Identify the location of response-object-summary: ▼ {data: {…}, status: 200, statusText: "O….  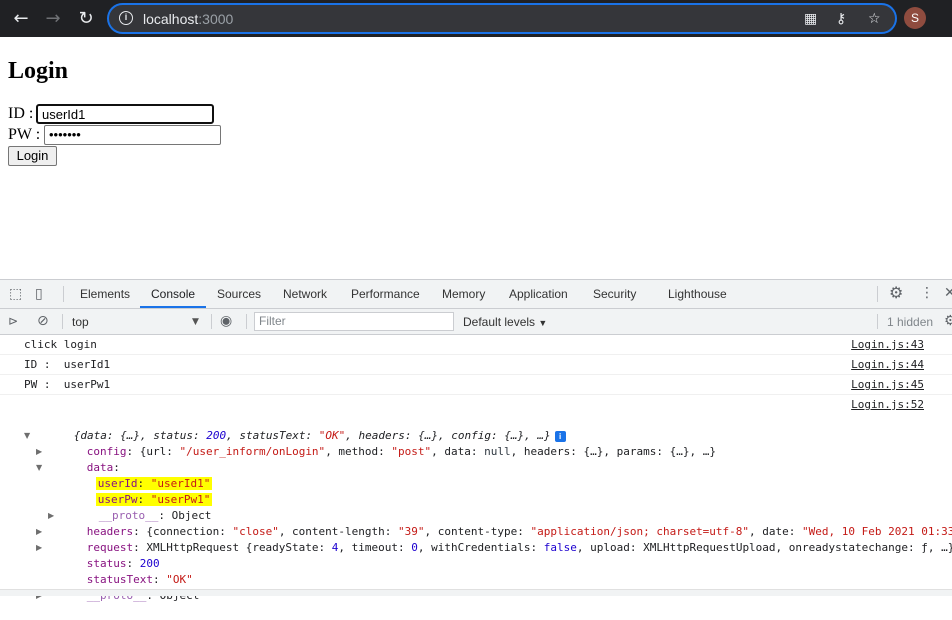
(295, 427).